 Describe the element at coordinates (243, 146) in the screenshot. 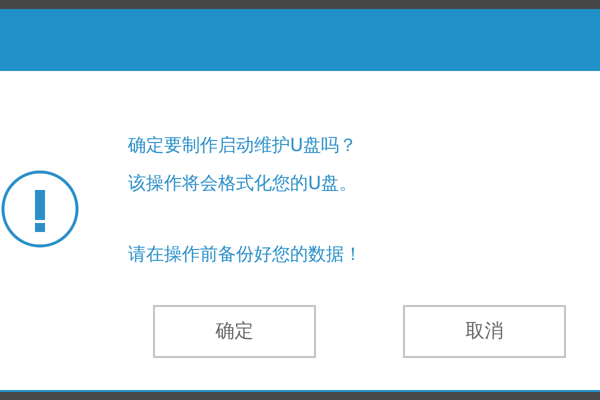

I see `message-text: 确定要制作启动维护U盘吗？` at that location.